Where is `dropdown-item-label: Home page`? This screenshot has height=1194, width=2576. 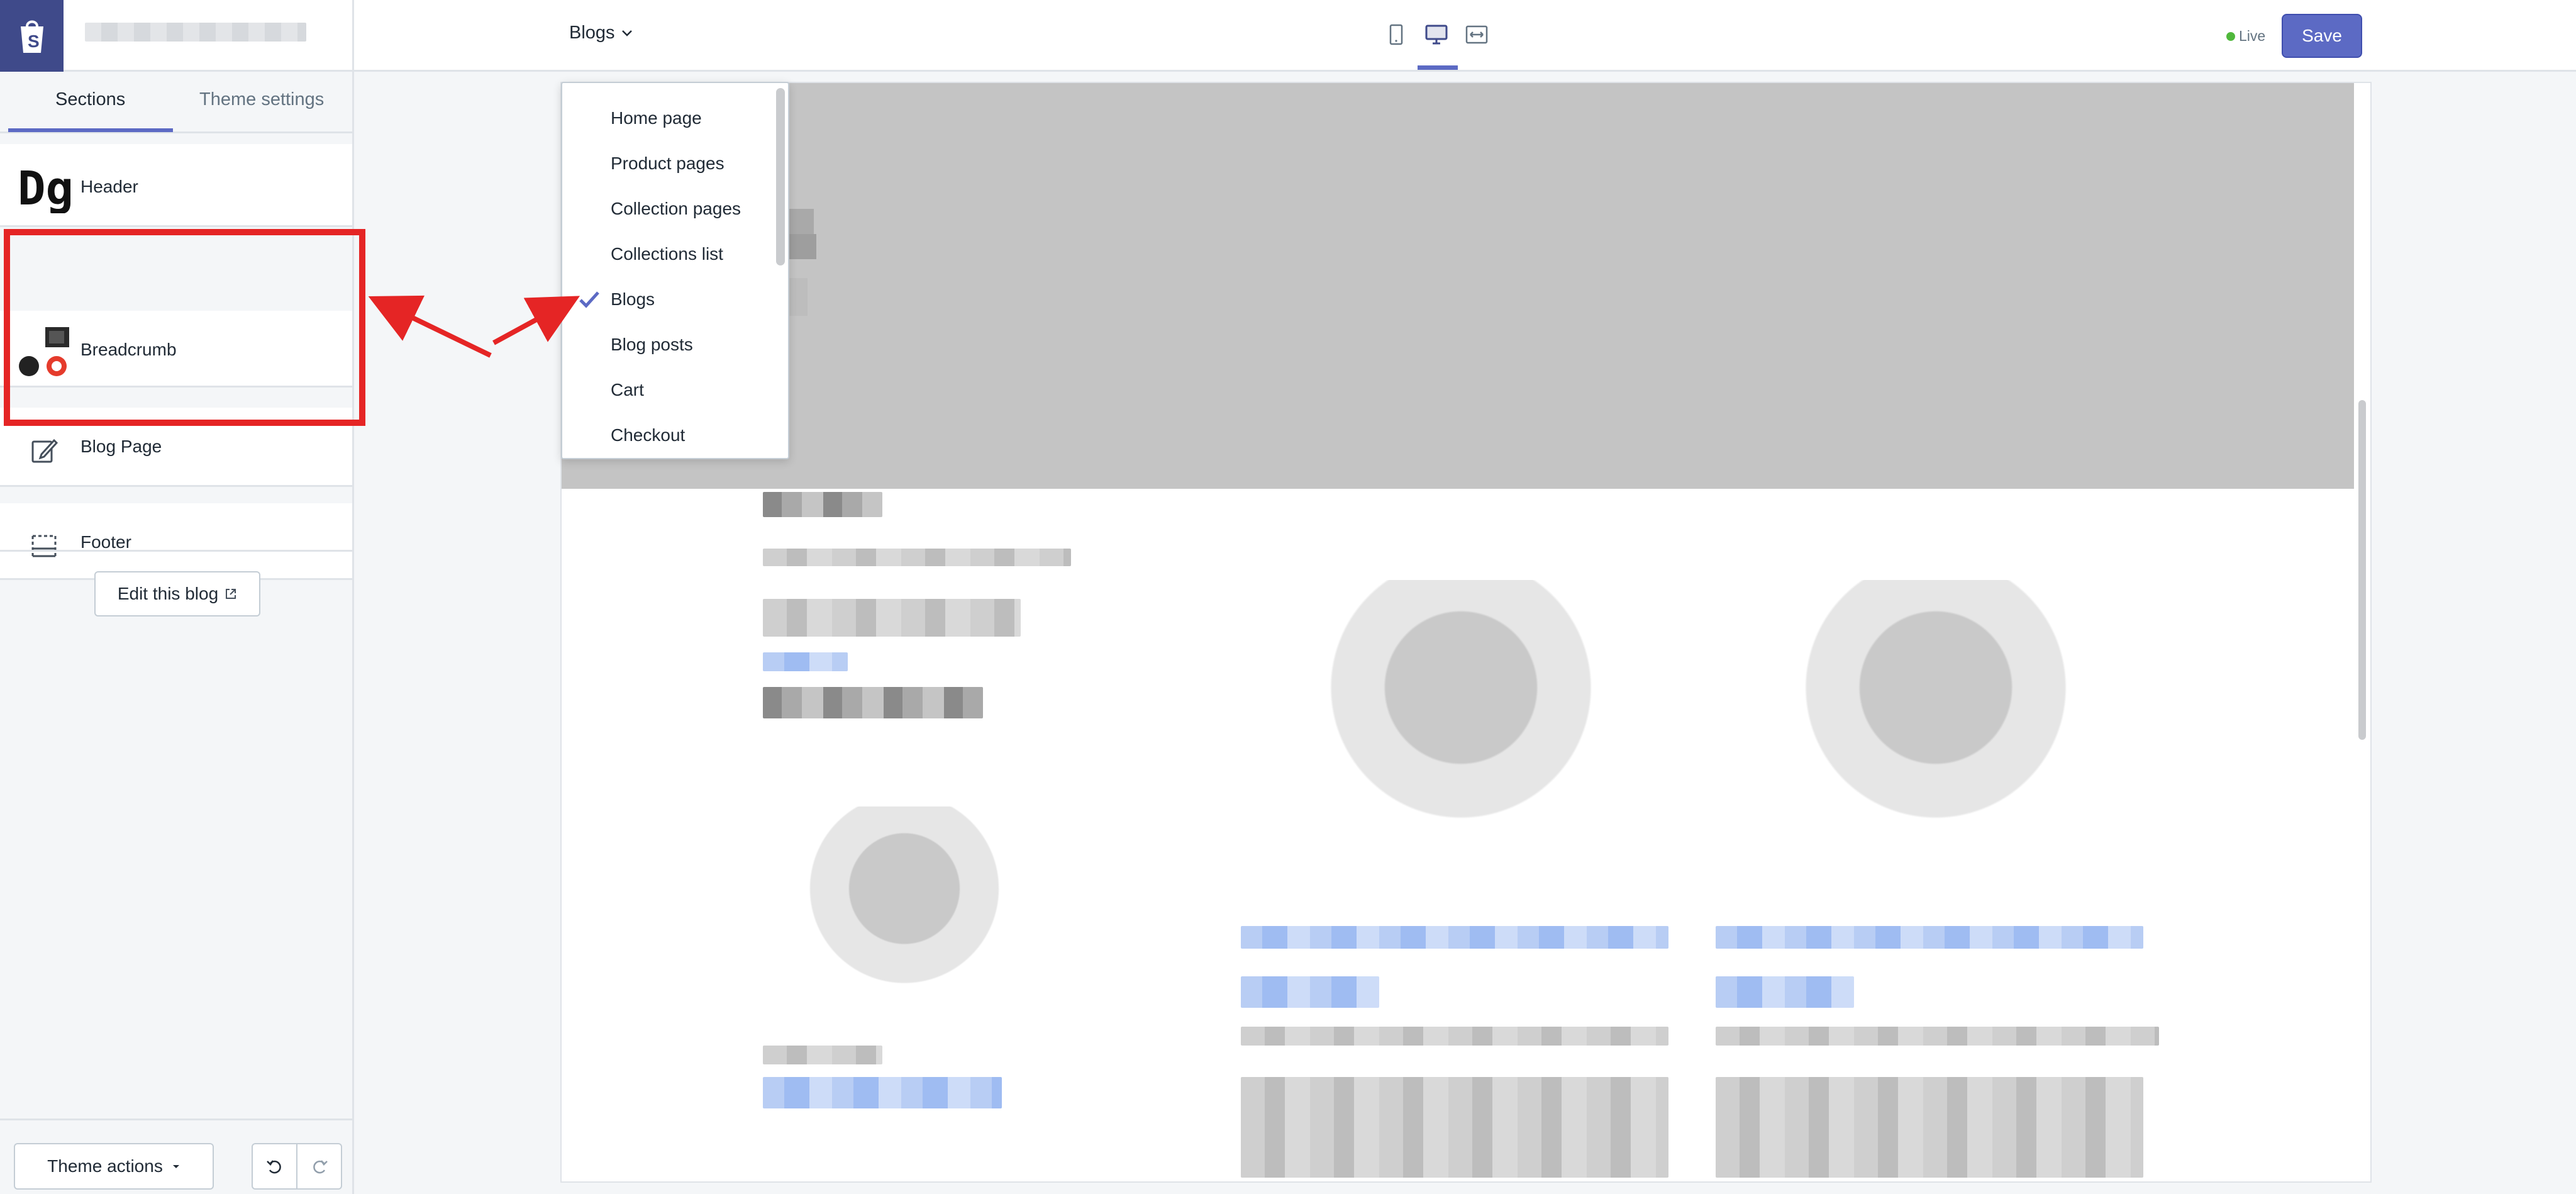 dropdown-item-label: Home page is located at coordinates (656, 118).